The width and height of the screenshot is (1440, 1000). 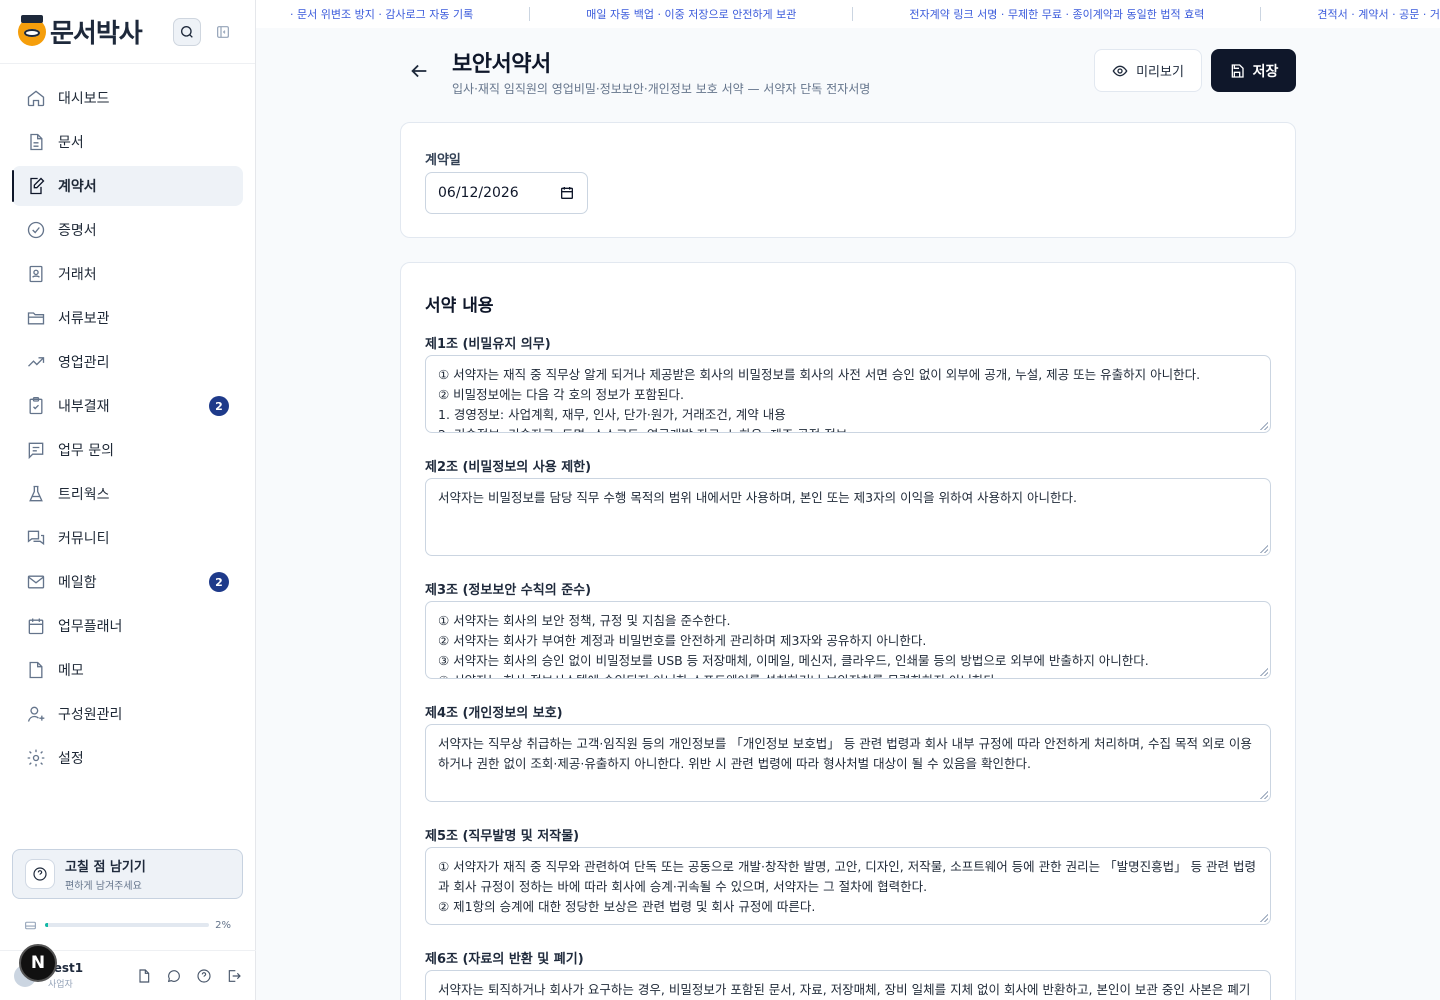 I want to click on owl-logo-icon, so click(x=32, y=30).